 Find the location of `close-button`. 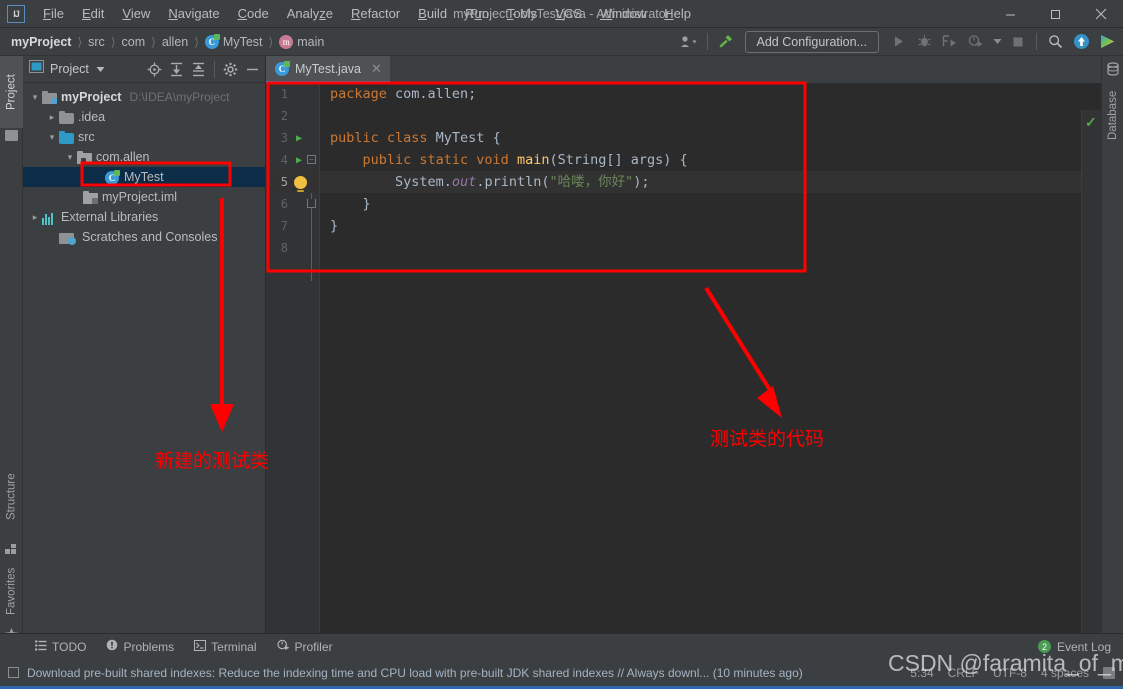

close-button is located at coordinates (1100, 14).